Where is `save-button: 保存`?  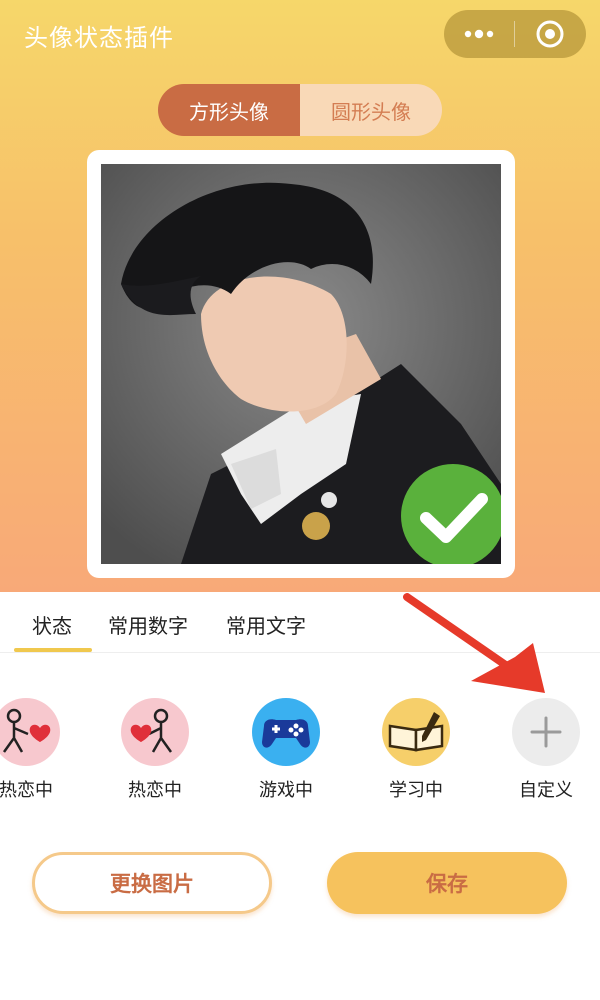
save-button: 保存 is located at coordinates (447, 883).